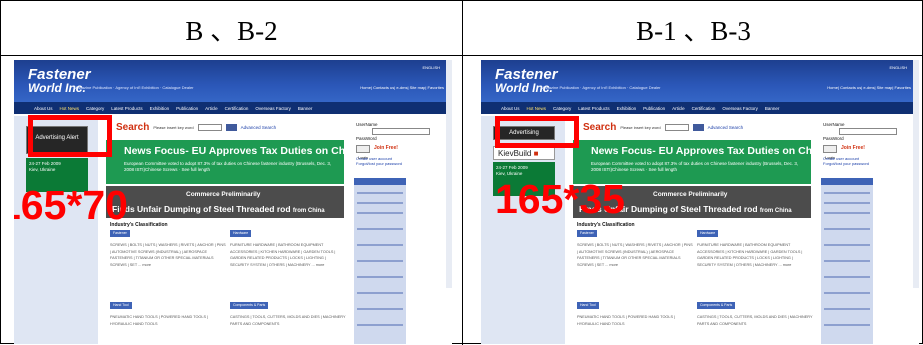 The width and height of the screenshot is (923, 345). What do you see at coordinates (133, 127) in the screenshot?
I see `search-label: Search` at bounding box center [133, 127].